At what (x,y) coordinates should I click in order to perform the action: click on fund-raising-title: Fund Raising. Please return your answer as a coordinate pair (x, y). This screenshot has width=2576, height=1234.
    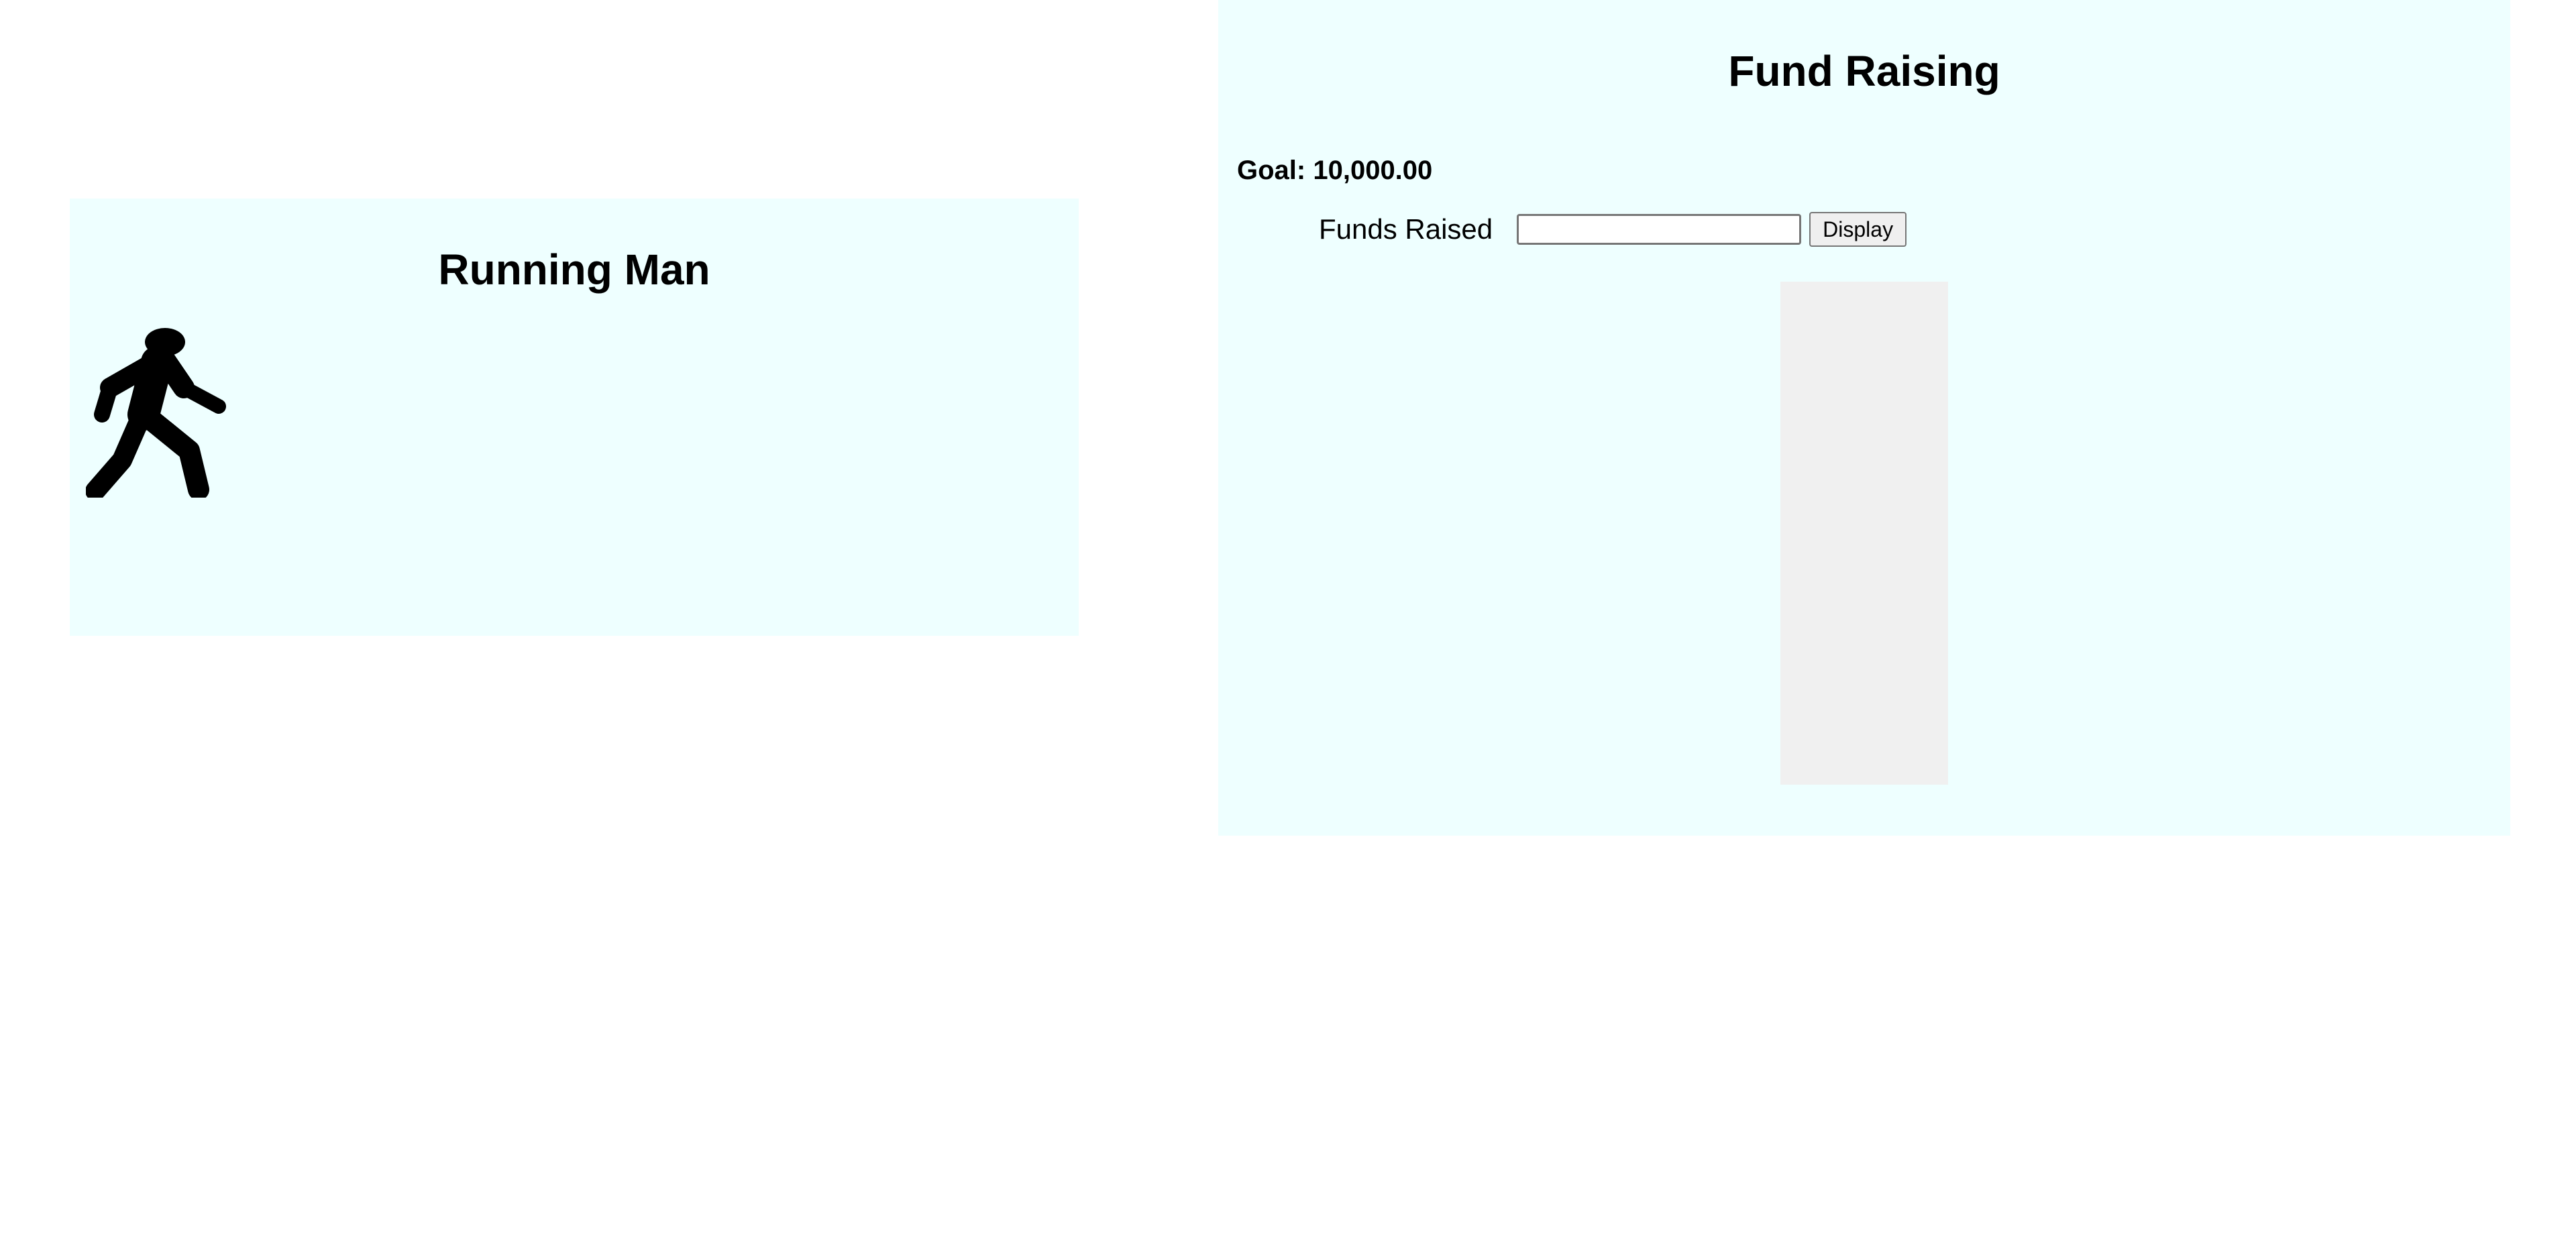
    Looking at the image, I should click on (1864, 71).